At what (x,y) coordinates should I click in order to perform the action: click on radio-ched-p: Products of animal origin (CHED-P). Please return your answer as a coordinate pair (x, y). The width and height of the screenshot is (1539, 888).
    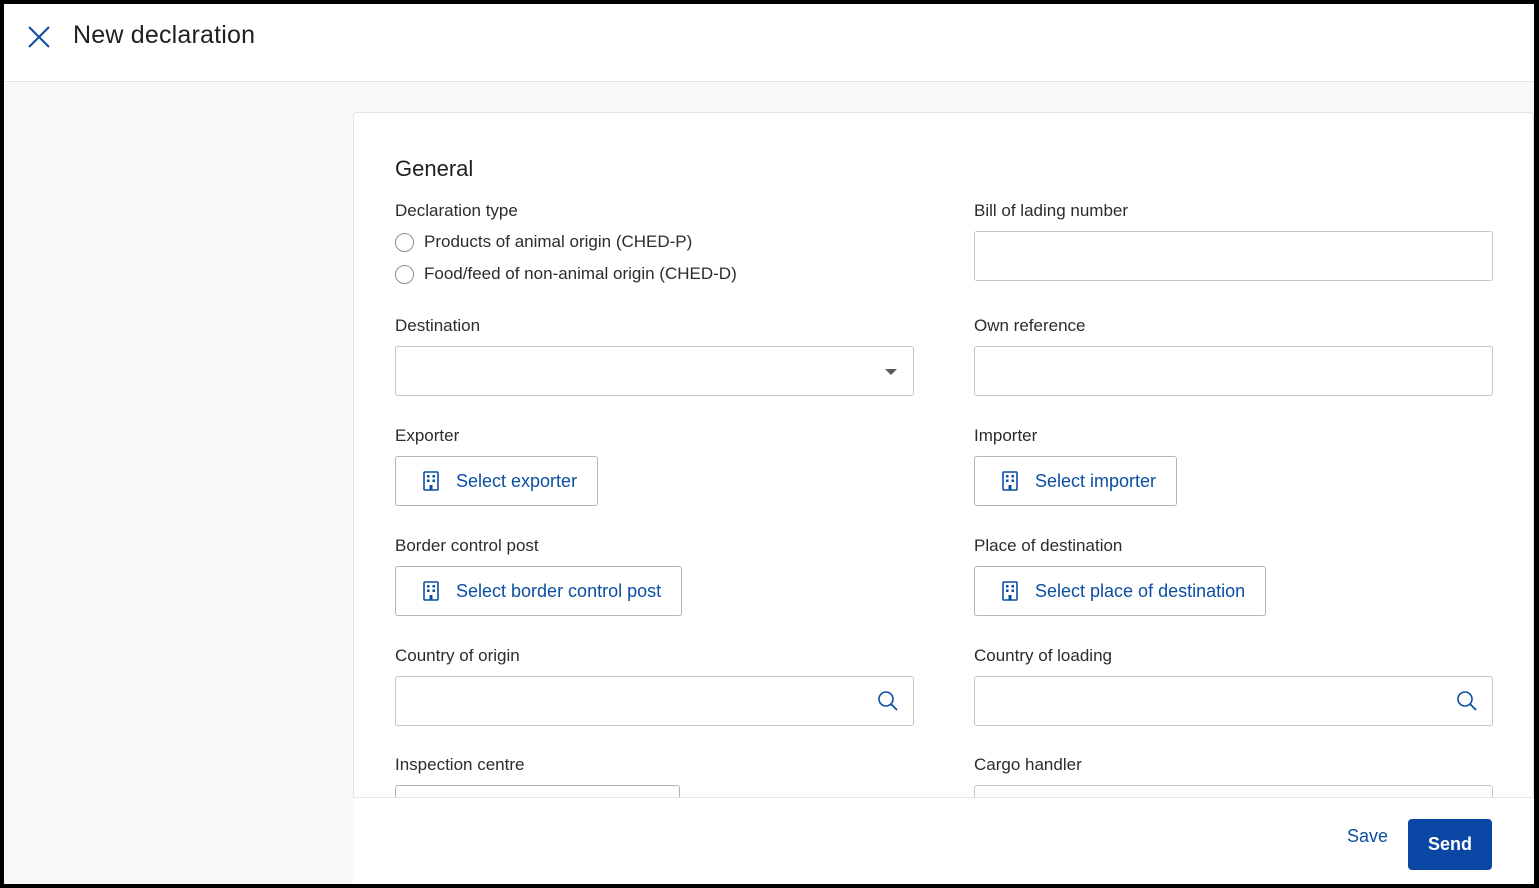
    Looking at the image, I should click on (543, 242).